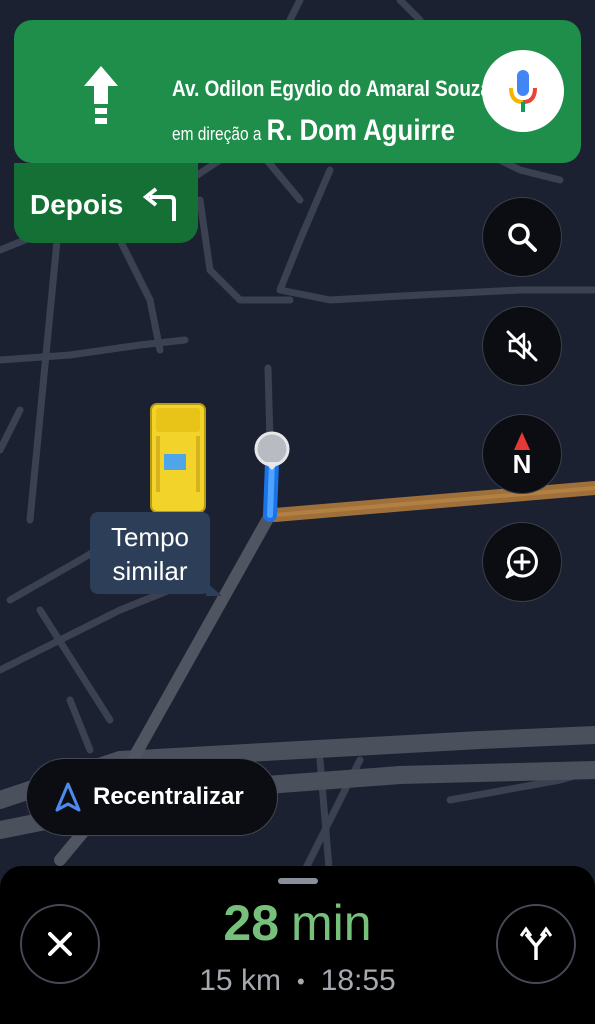  What do you see at coordinates (331, 923) in the screenshot?
I see `eta-unit: min` at bounding box center [331, 923].